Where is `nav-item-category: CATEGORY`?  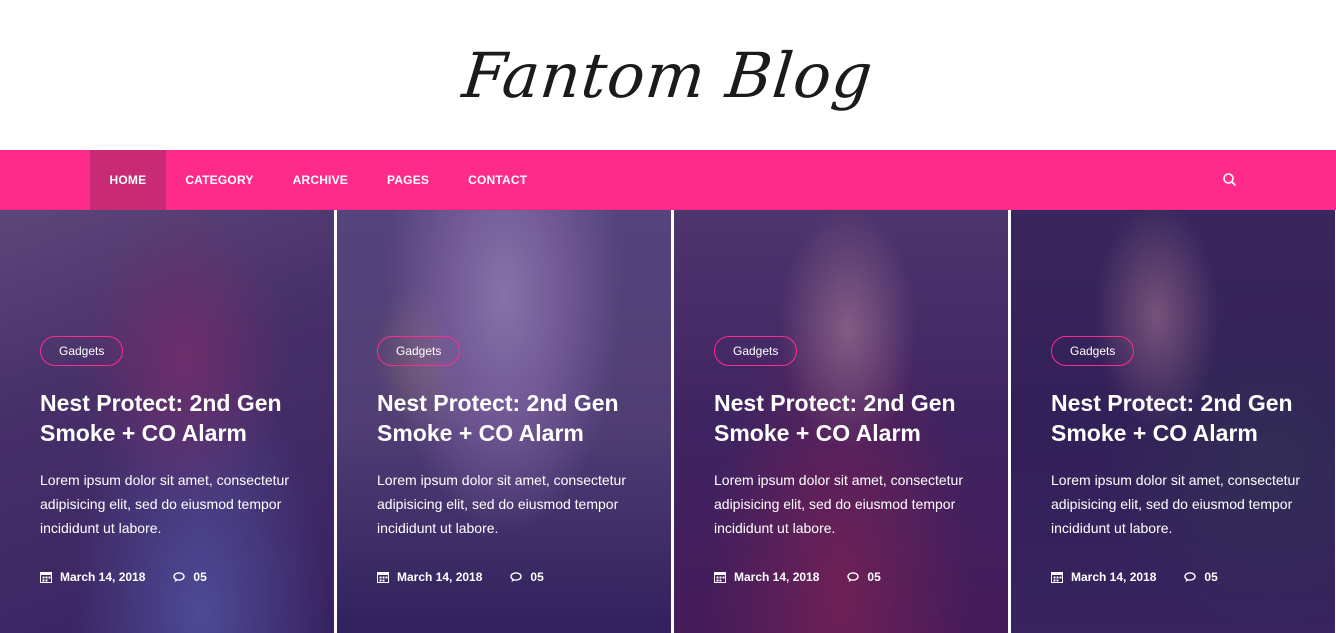
nav-item-category: CATEGORY is located at coordinates (219, 180).